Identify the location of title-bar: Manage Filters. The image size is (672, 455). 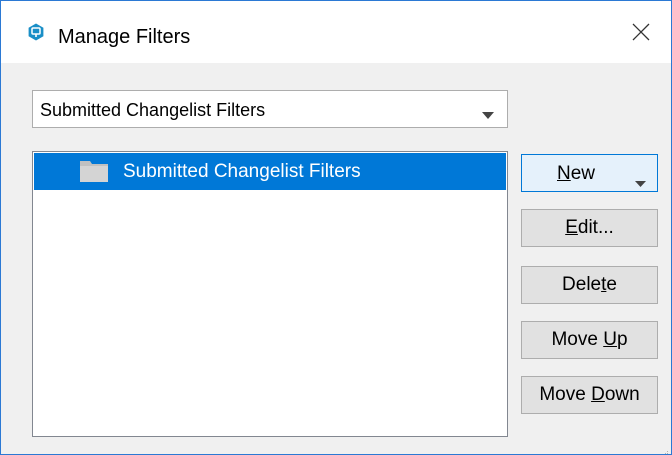
(336, 32).